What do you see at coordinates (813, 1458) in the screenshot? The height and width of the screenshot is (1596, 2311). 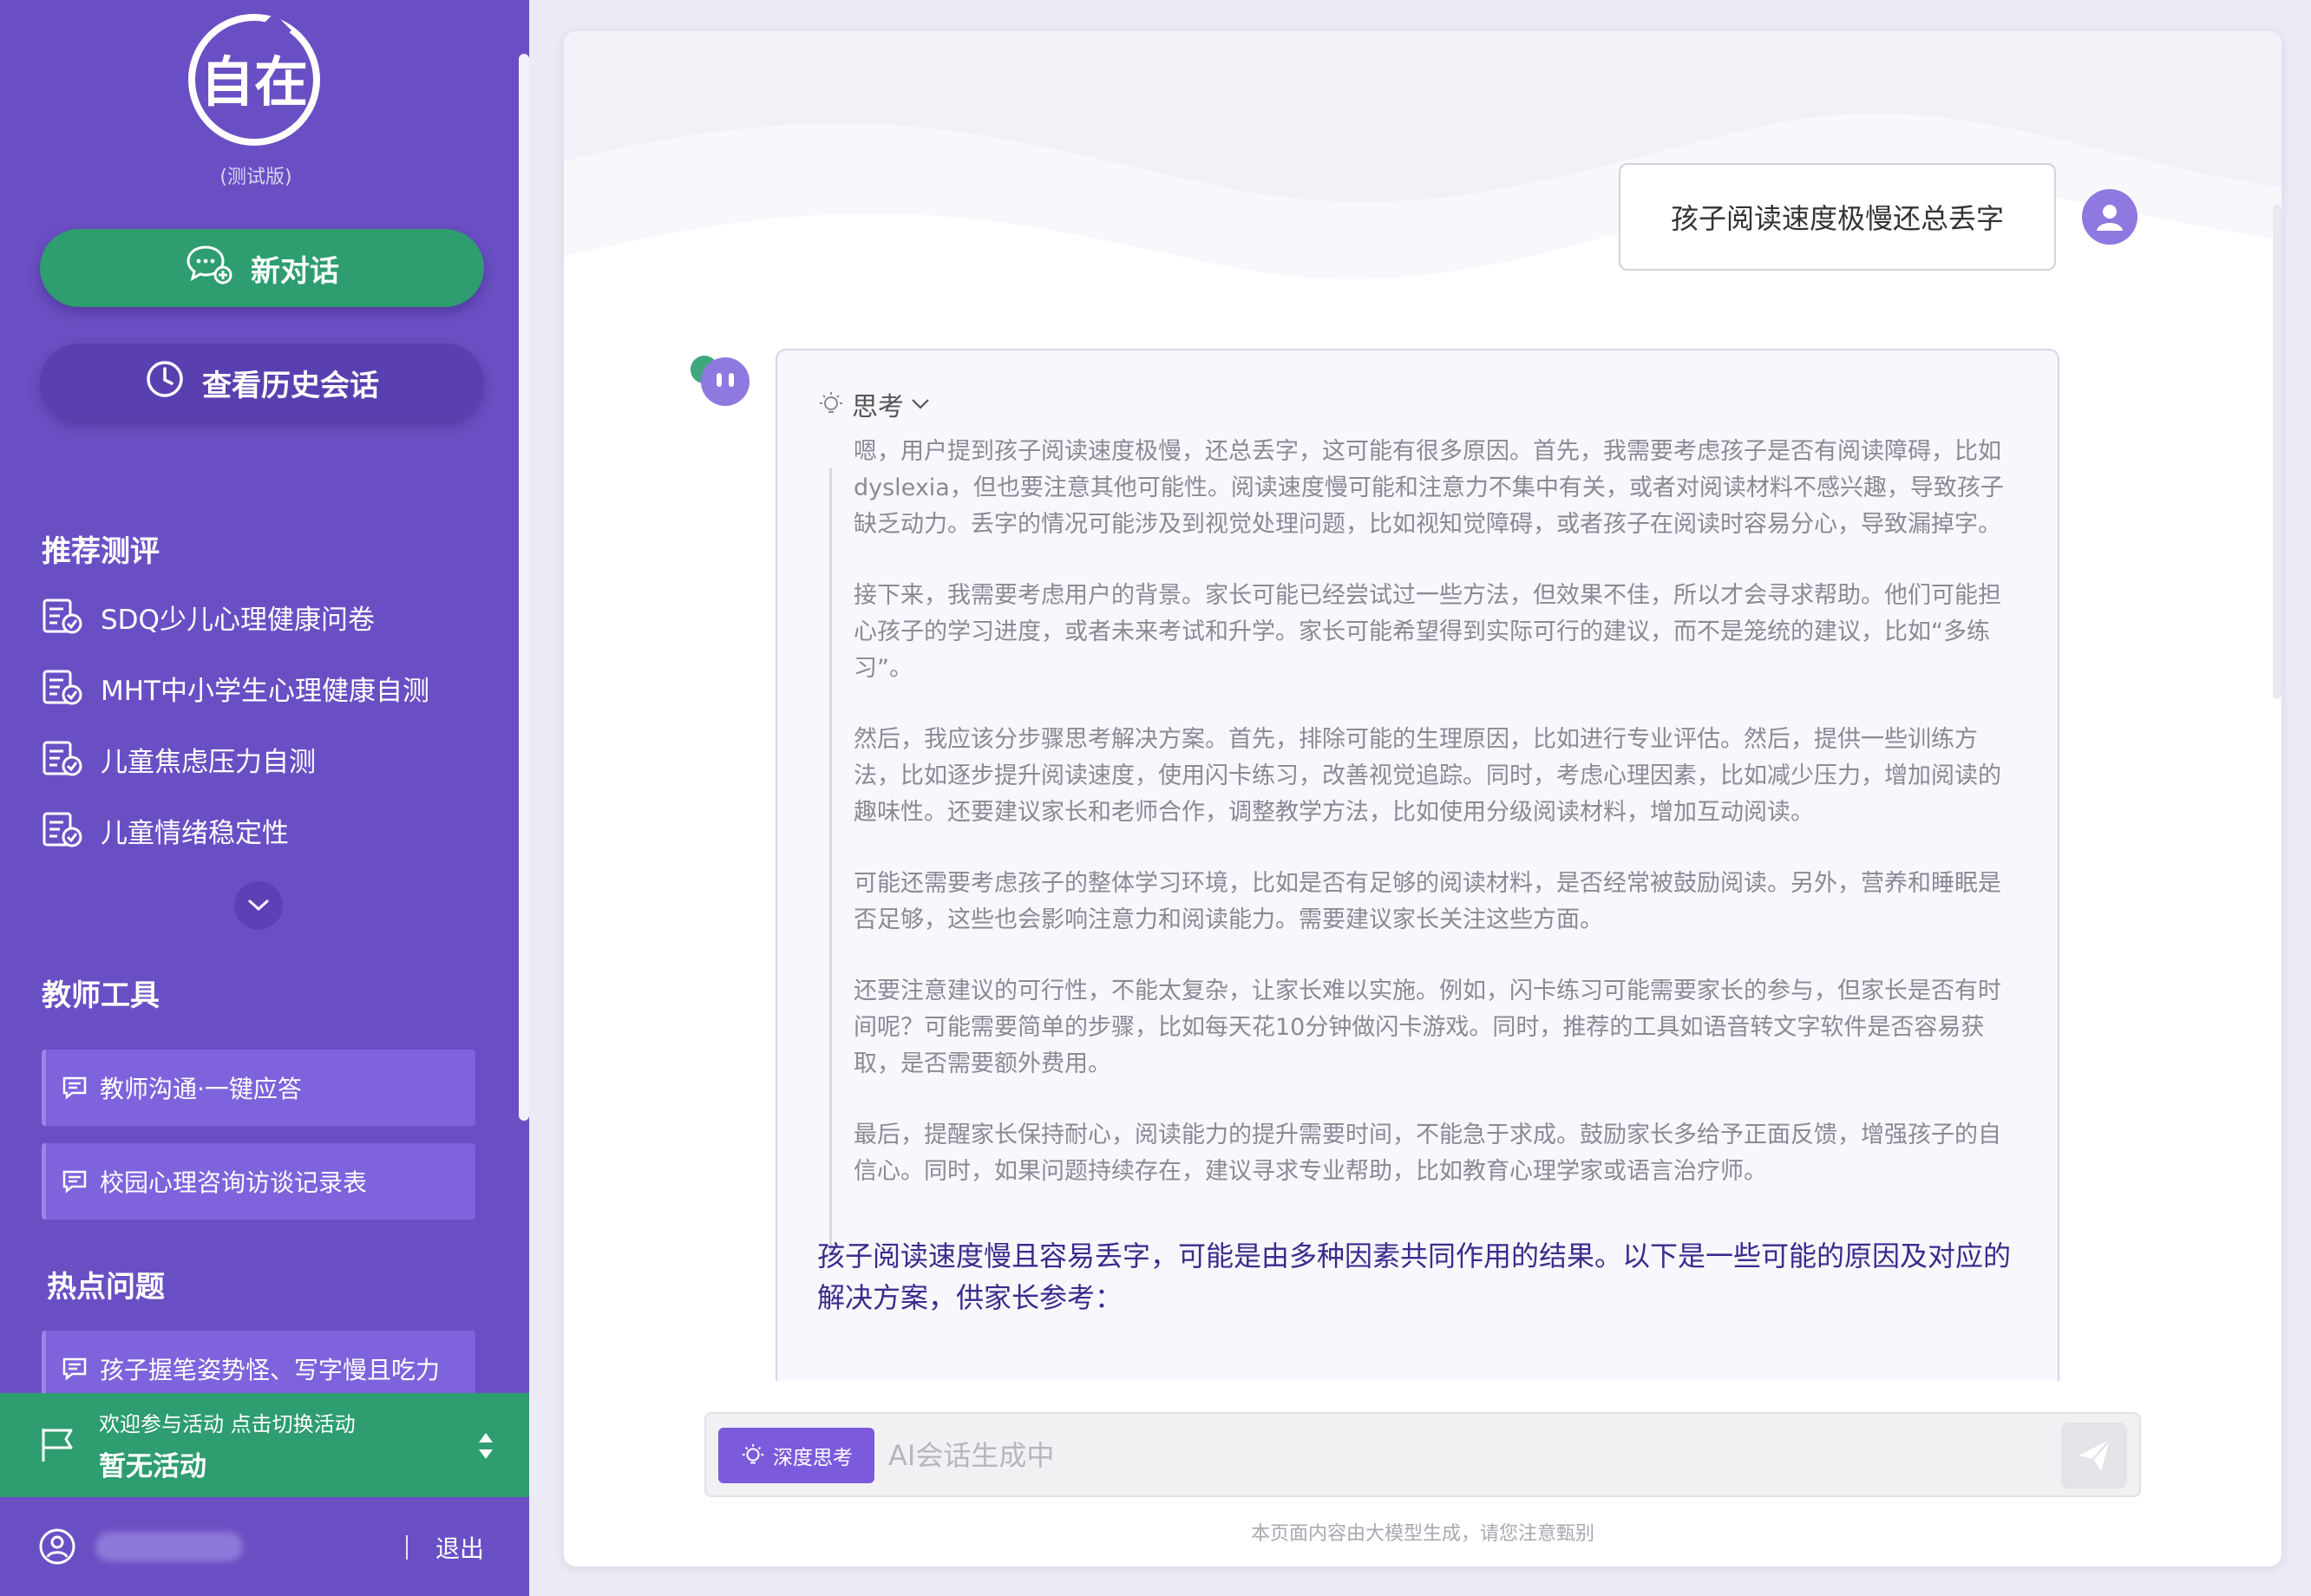 I see `deep-think-label: 深度思考` at bounding box center [813, 1458].